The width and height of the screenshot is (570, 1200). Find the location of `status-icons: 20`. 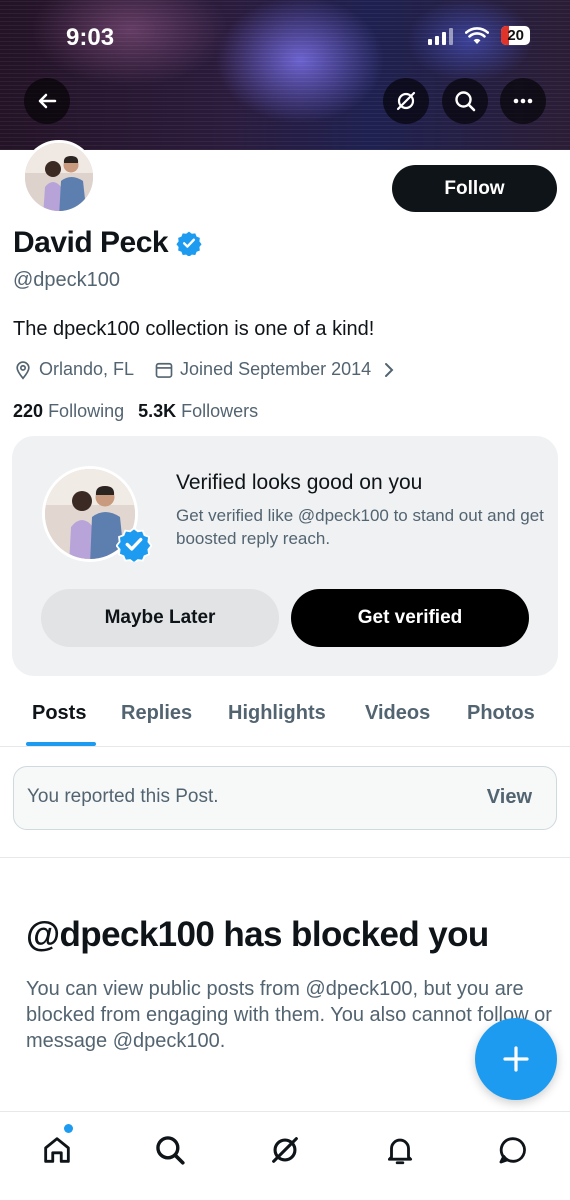

status-icons: 20 is located at coordinates (479, 35).